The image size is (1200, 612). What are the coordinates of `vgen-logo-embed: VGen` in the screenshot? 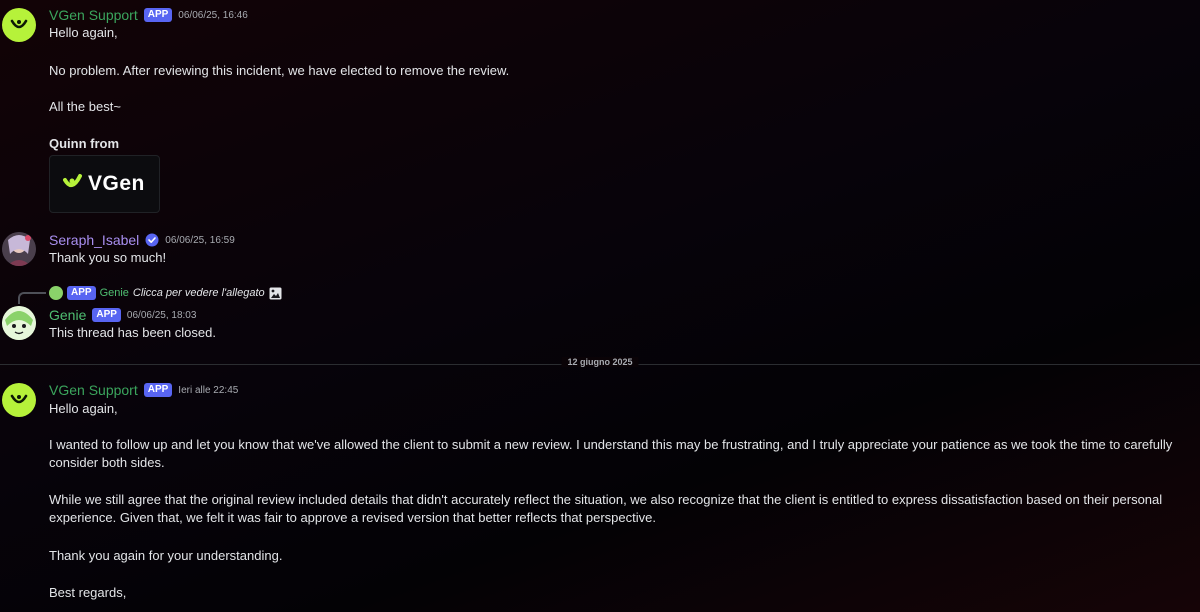 It's located at (104, 184).